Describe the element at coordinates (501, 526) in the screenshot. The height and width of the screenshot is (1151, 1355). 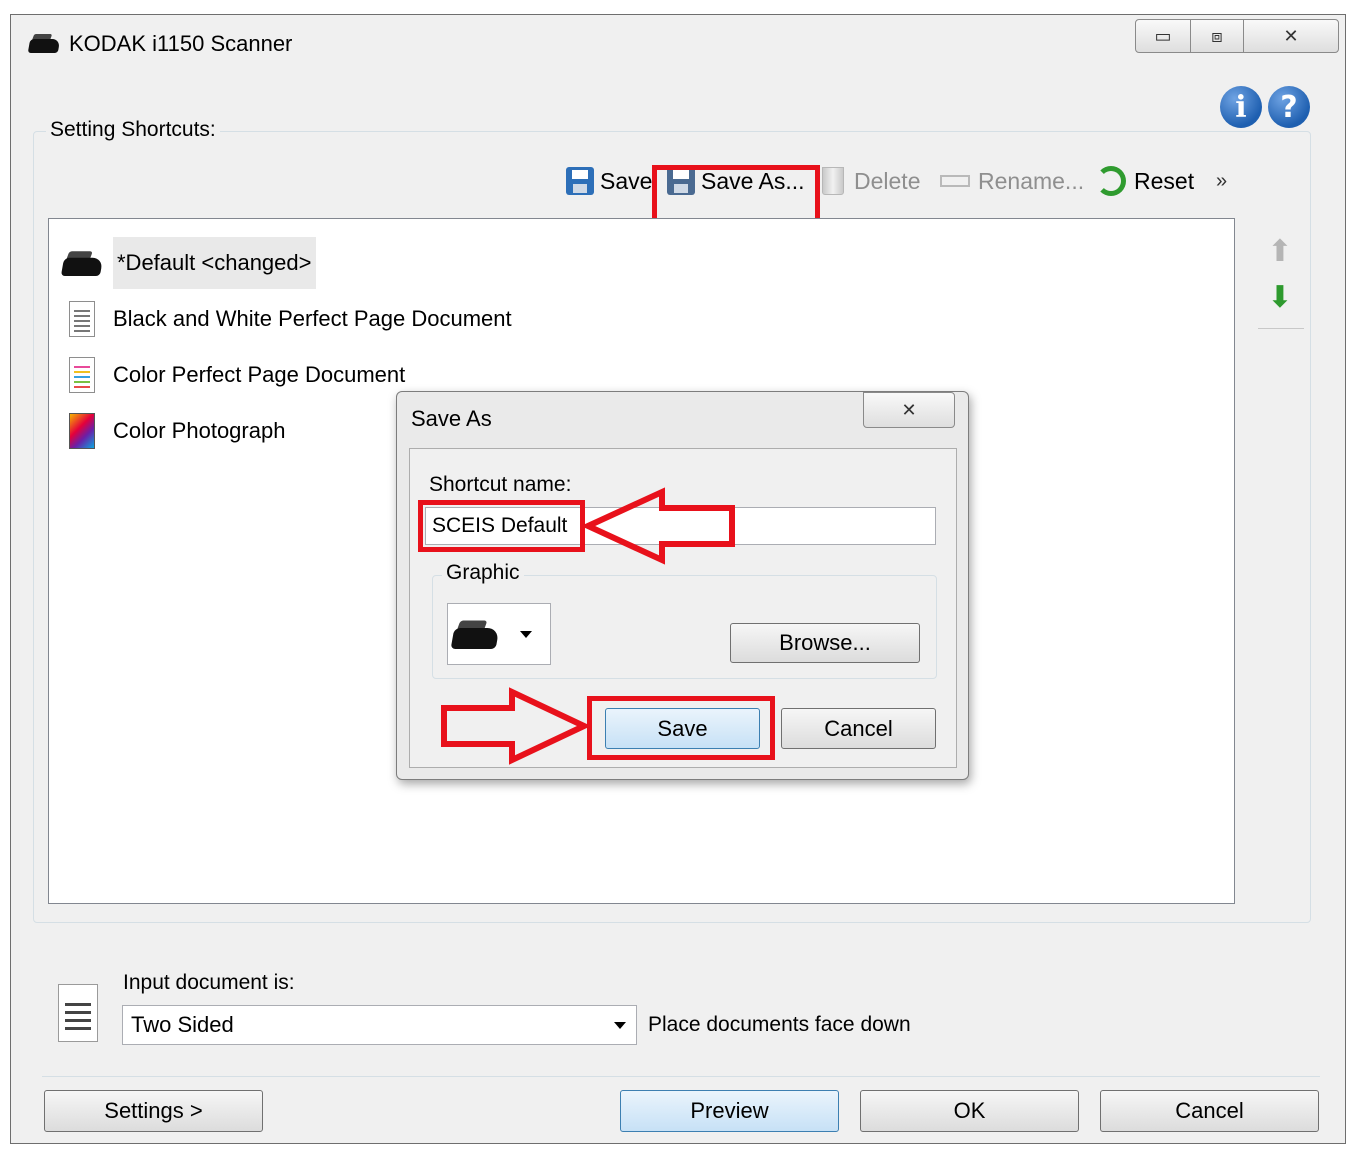
I see `annotation-box-shortcut-name` at that location.